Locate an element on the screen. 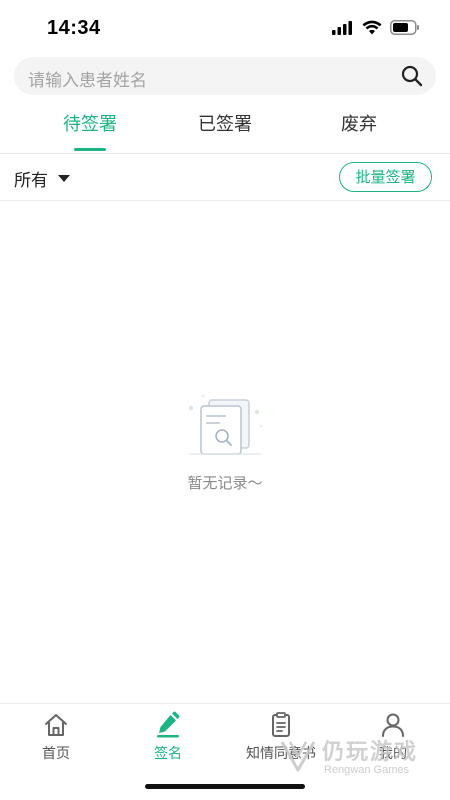  clipboard-icon is located at coordinates (281, 724).